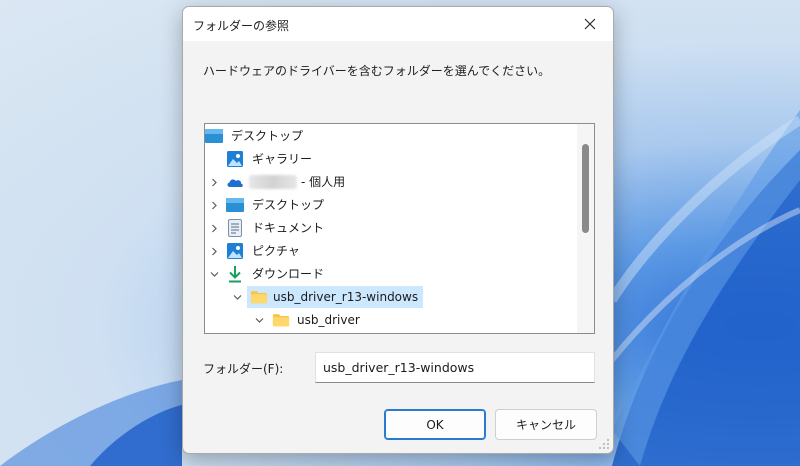 This screenshot has height=466, width=800. I want to click on pictures-icon, so click(235, 251).